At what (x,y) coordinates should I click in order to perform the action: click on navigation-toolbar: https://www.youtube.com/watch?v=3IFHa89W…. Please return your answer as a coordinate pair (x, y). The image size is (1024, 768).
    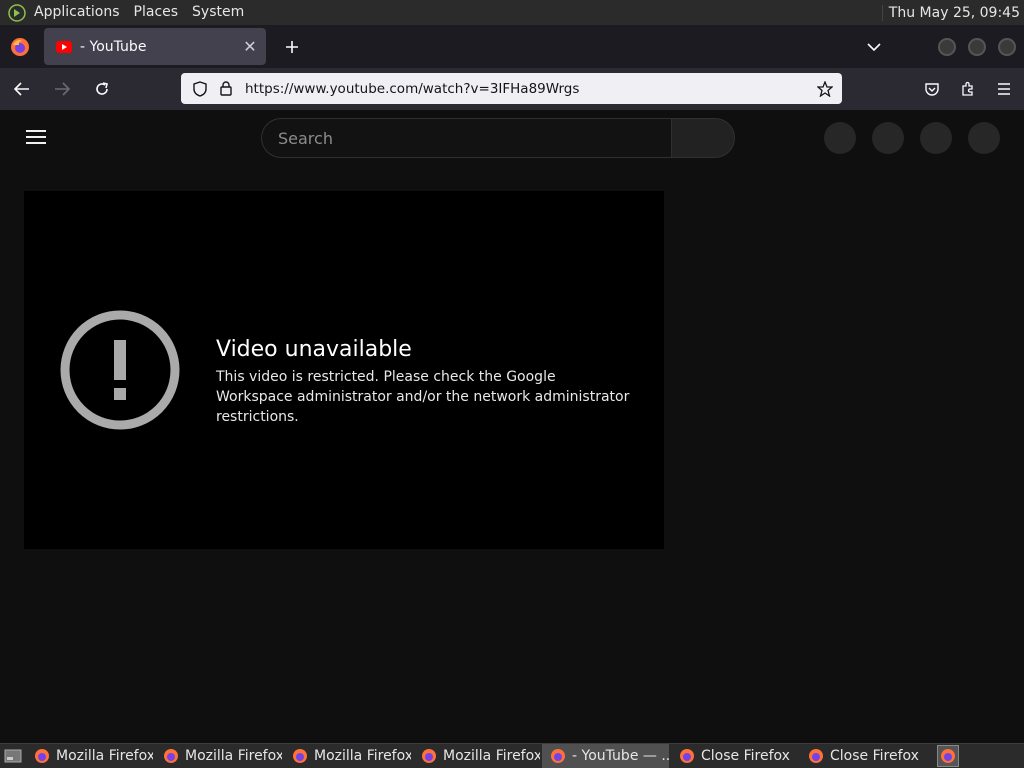
    Looking at the image, I should click on (512, 89).